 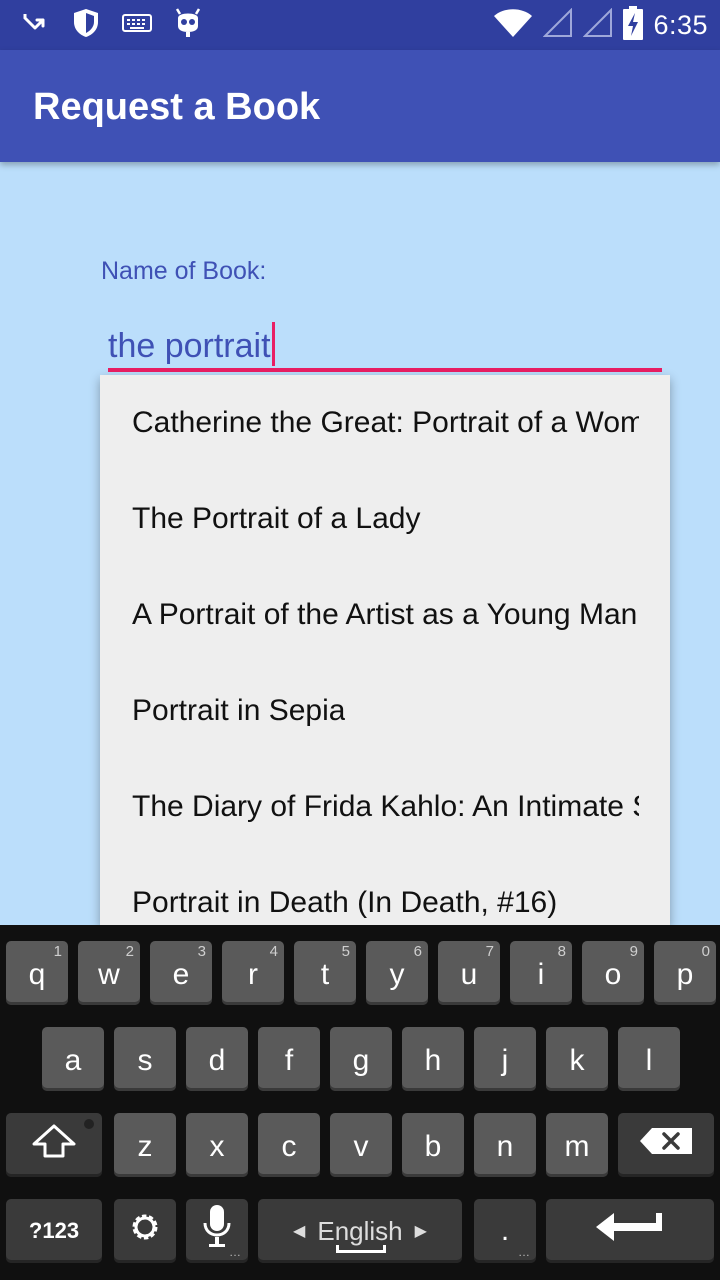 I want to click on shift-key, so click(x=54, y=1145).